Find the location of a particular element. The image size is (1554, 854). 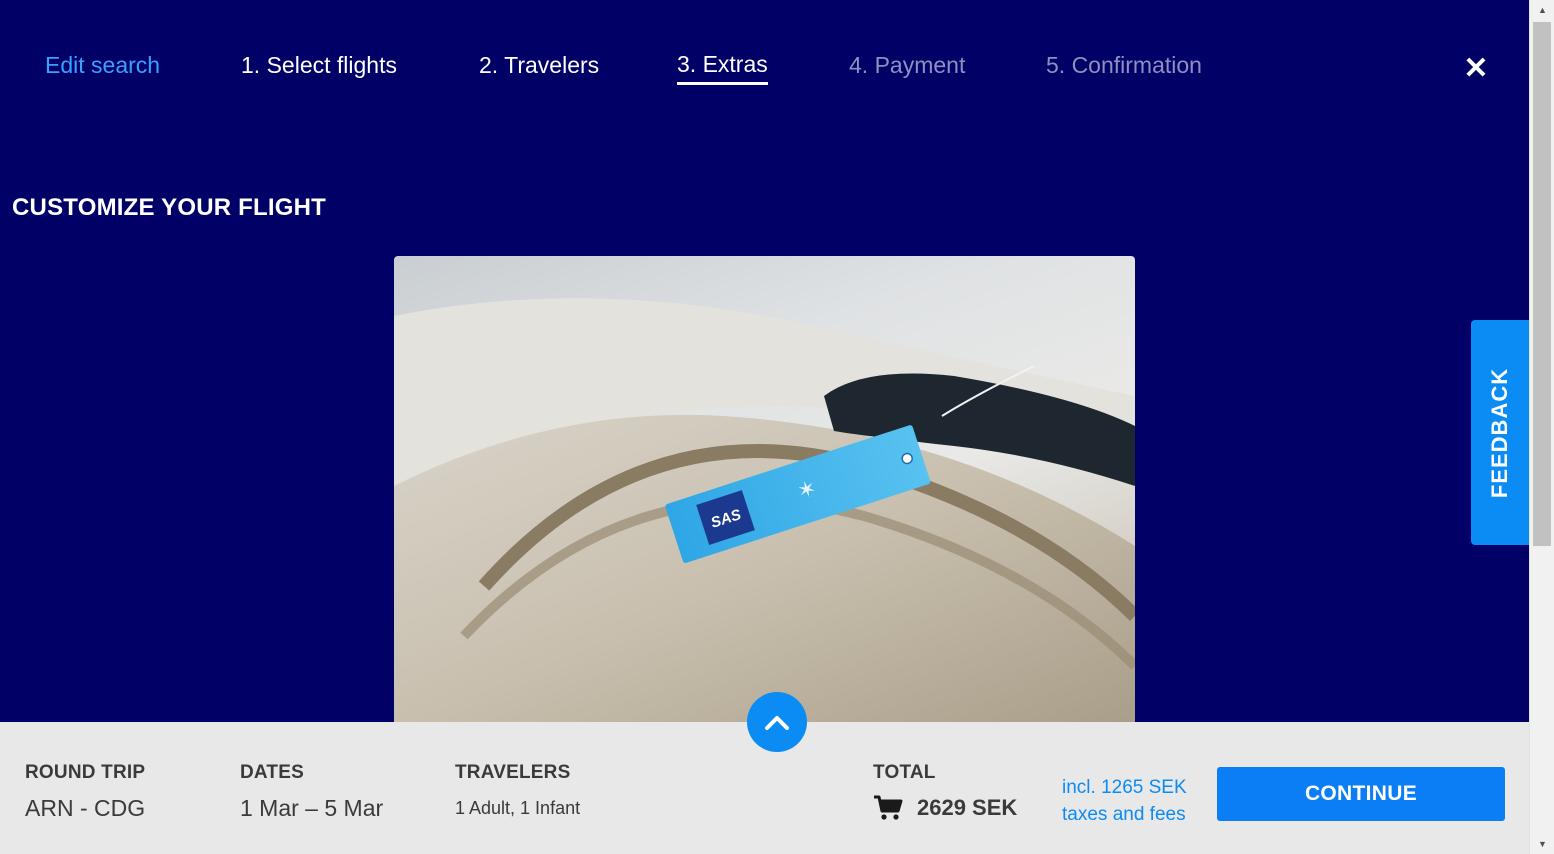

feedback-label: FEEDBACK is located at coordinates (1499, 432).